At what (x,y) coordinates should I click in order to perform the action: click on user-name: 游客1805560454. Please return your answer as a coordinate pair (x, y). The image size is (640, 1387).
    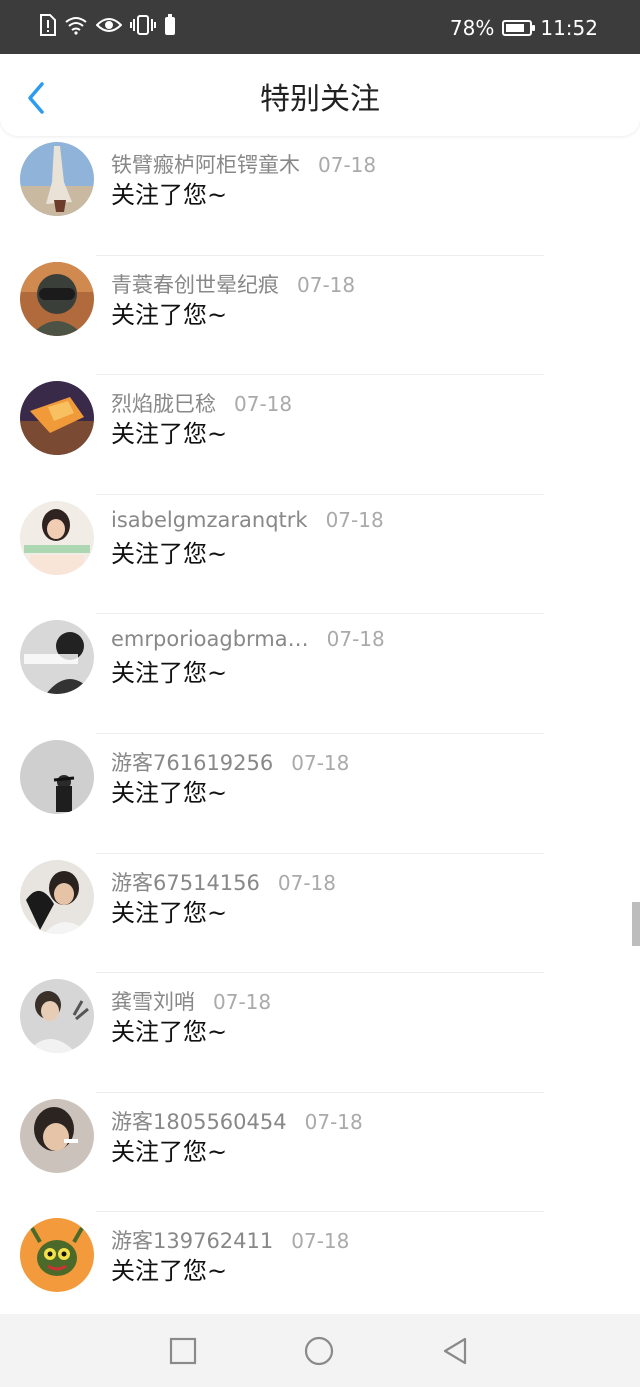
    Looking at the image, I should click on (199, 1121).